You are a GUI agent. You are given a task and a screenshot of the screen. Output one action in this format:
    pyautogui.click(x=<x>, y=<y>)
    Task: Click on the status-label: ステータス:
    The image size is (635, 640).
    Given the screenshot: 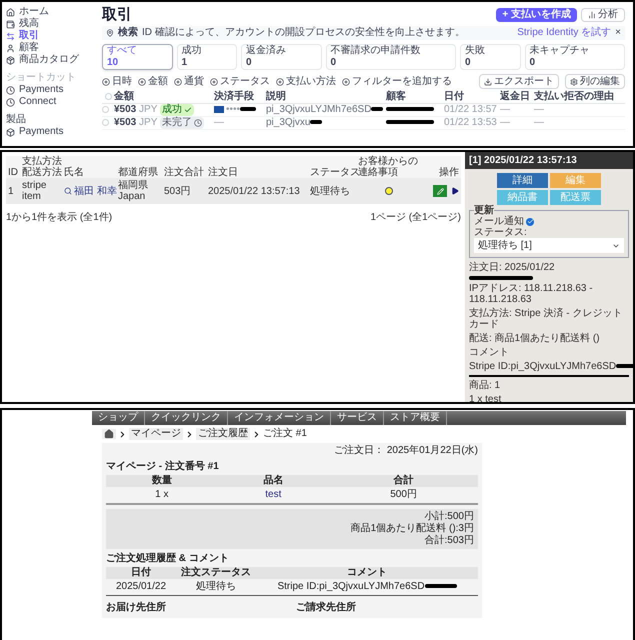 What is the action you would take?
    pyautogui.click(x=501, y=232)
    